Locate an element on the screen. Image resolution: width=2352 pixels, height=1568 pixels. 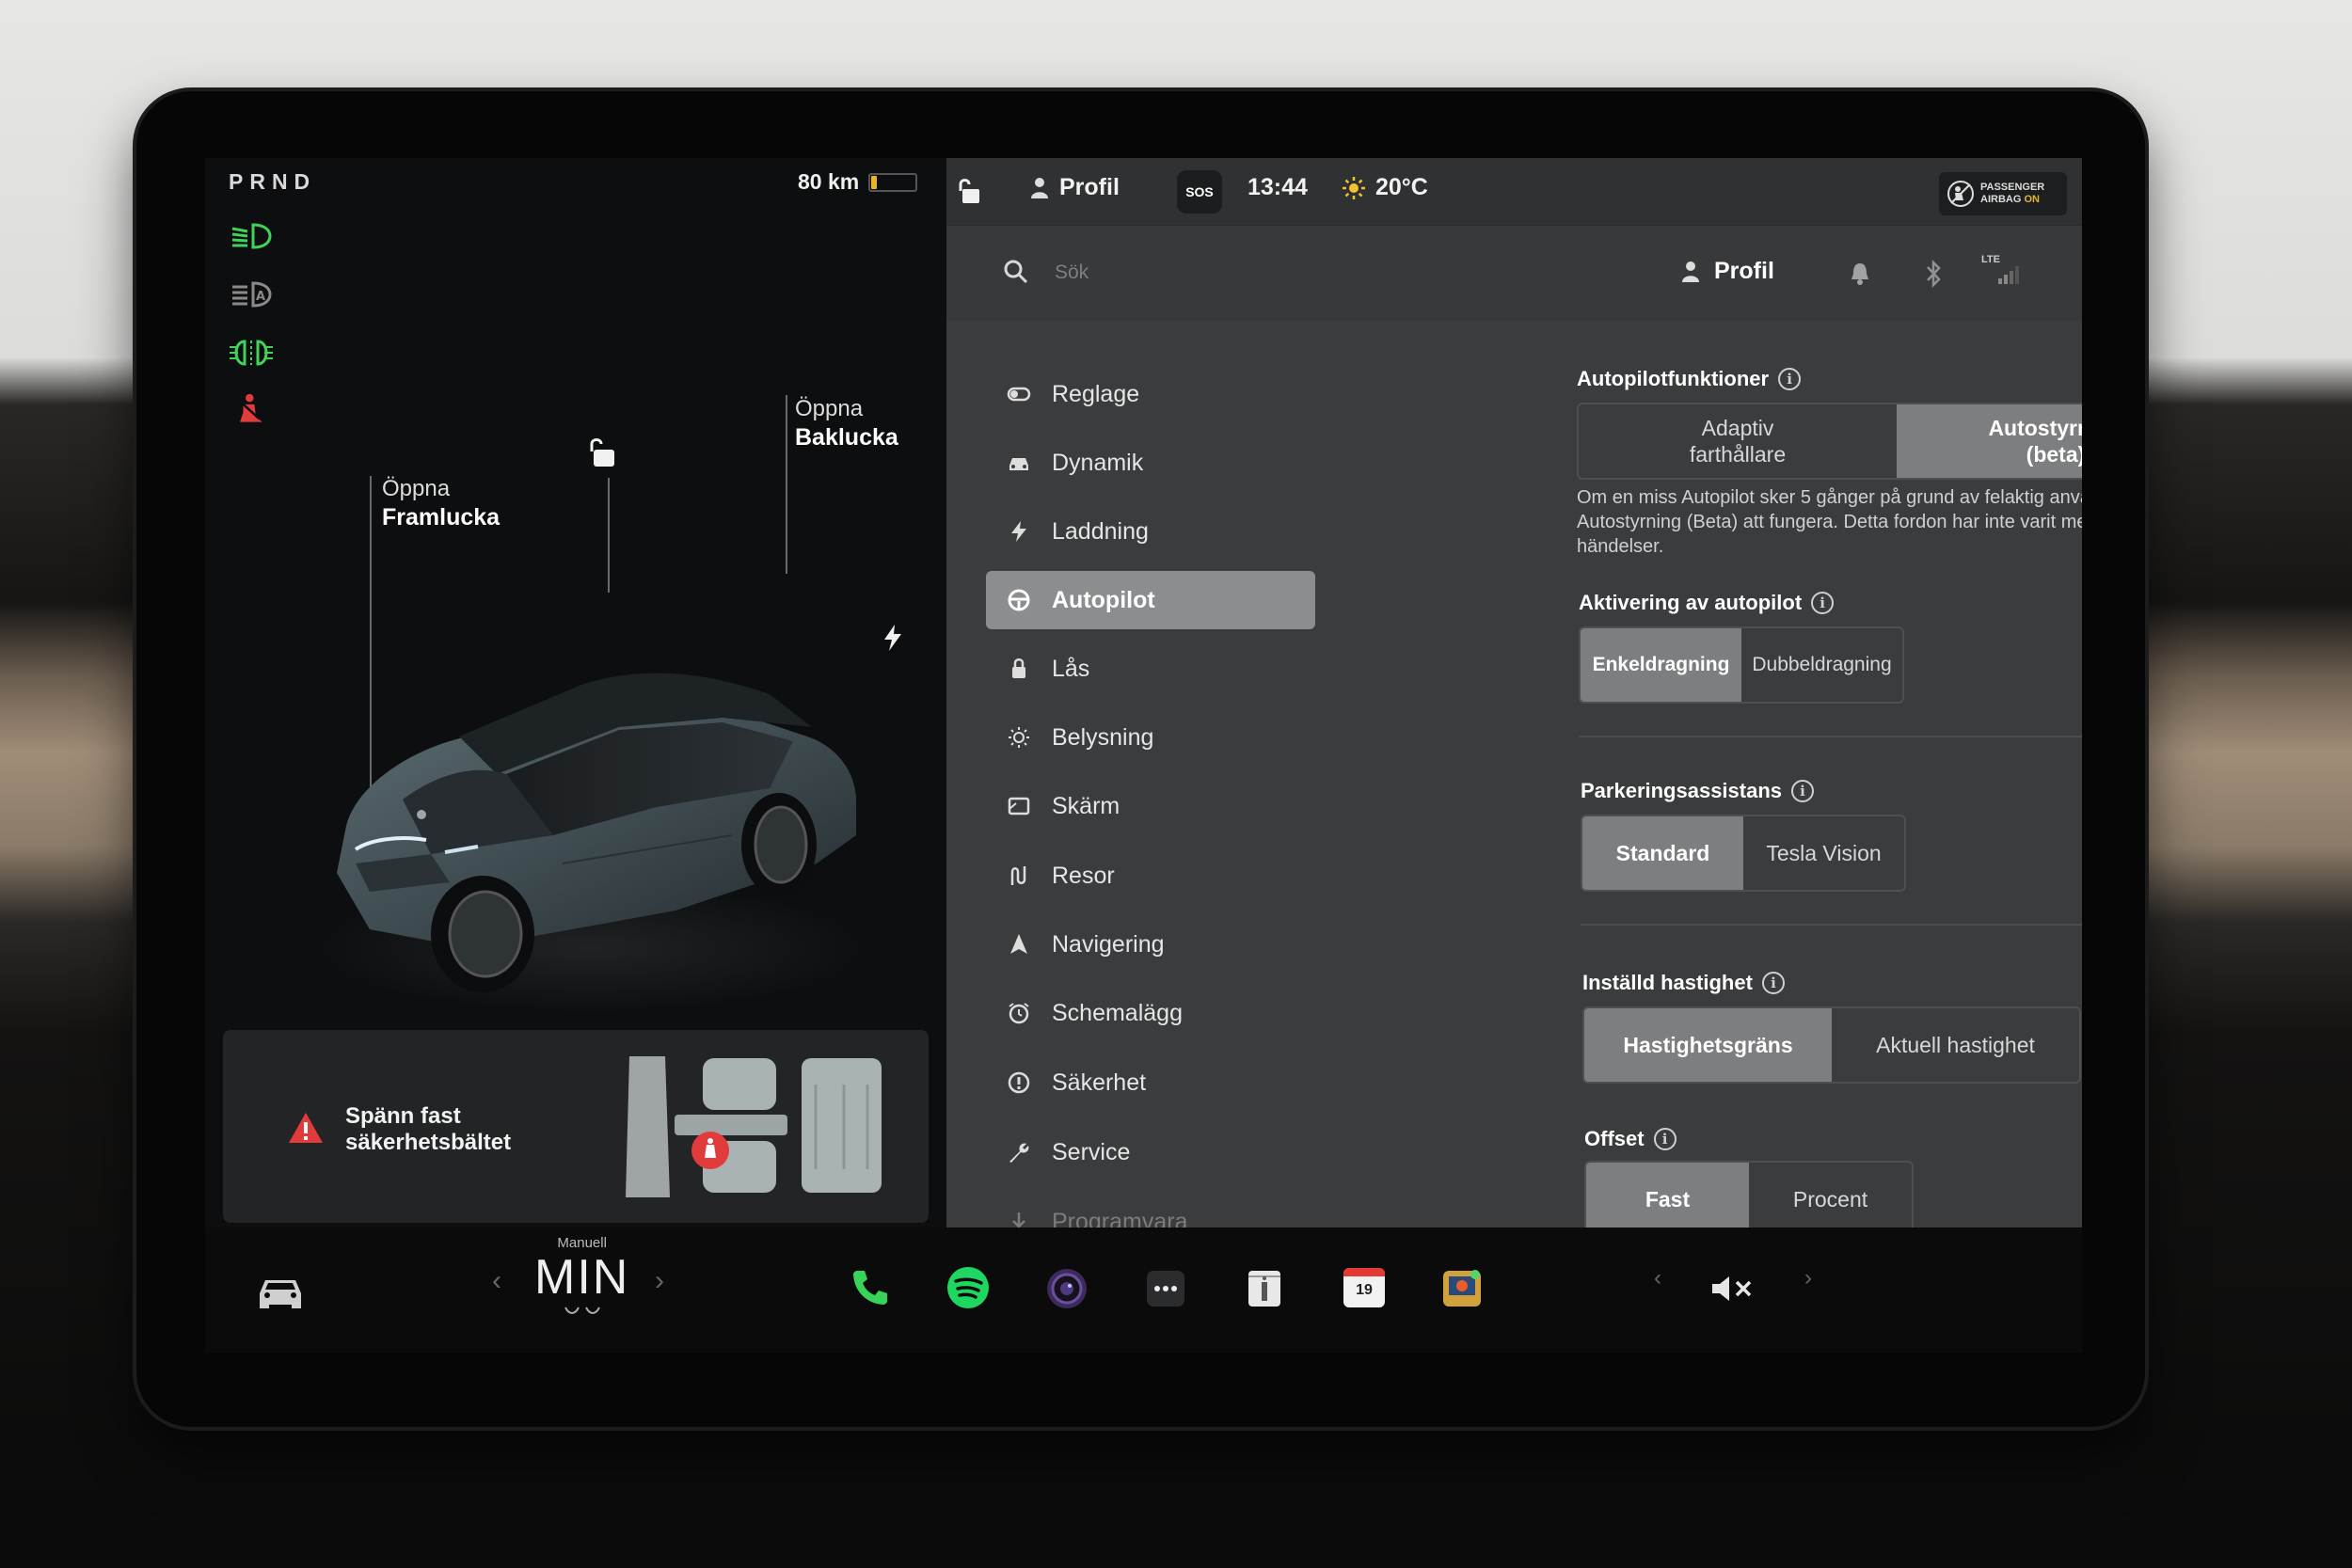
menu-item-belysning: Belysning is located at coordinates (1150, 737).